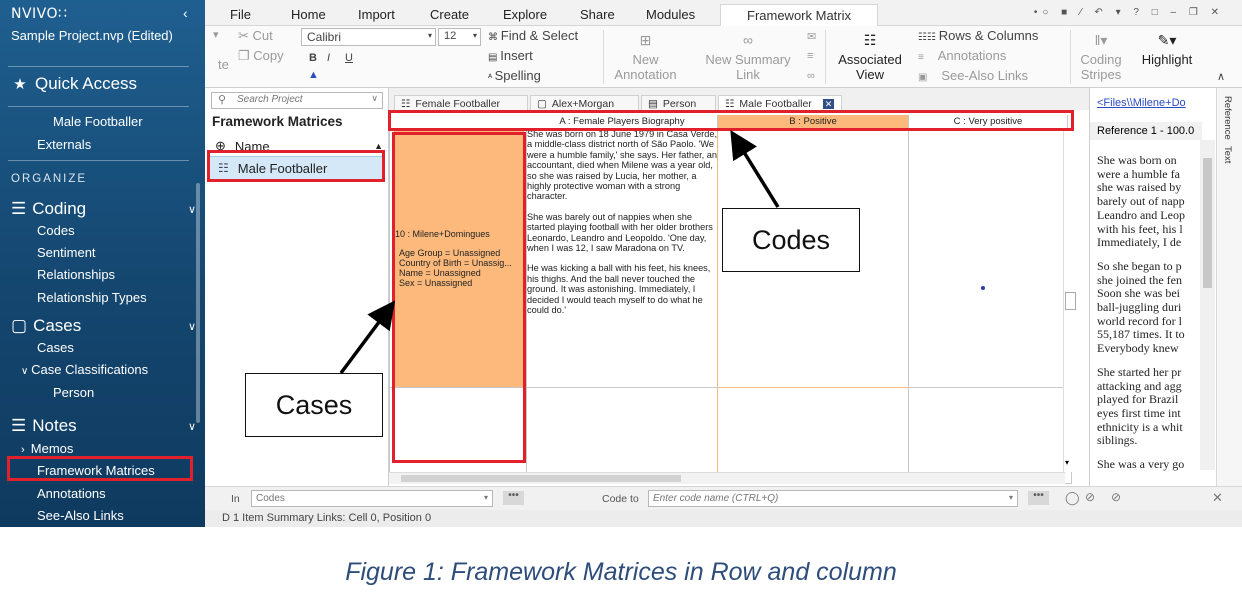  Describe the element at coordinates (56, 230) in the screenshot. I see `sidebar-item-codes: Codes` at that location.